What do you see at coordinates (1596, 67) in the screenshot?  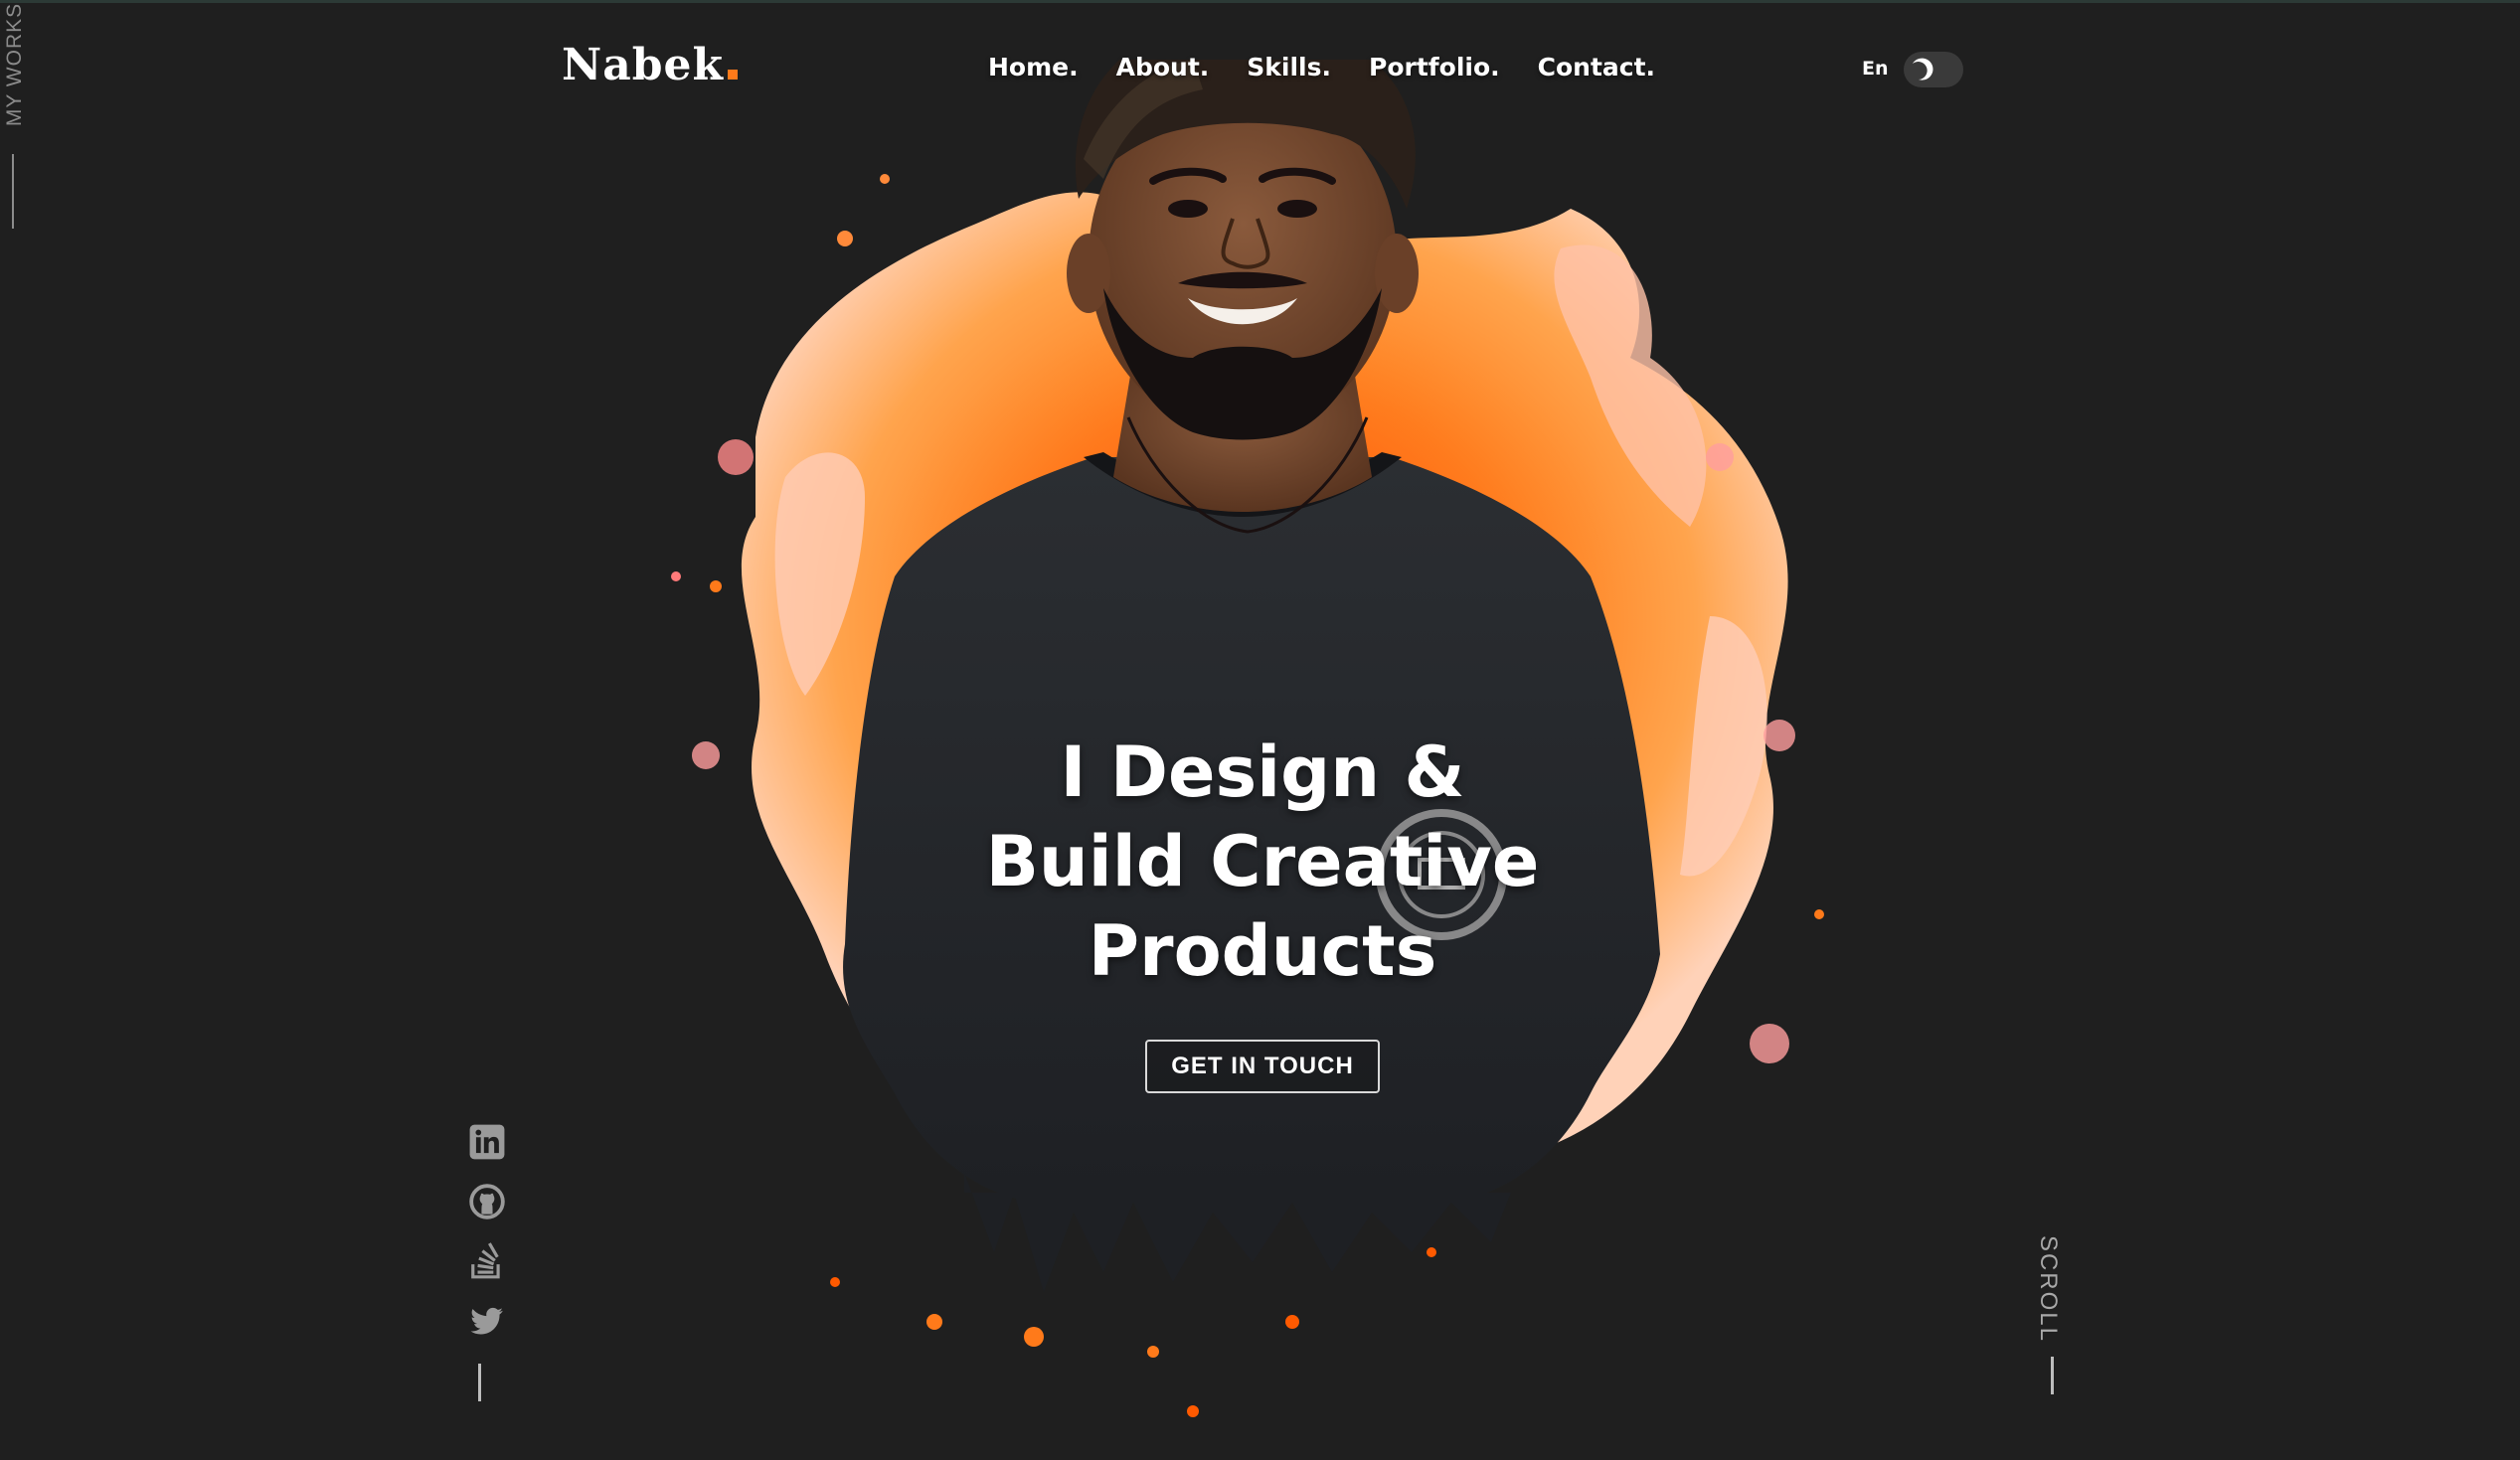 I see `nav-contact: Contact.` at bounding box center [1596, 67].